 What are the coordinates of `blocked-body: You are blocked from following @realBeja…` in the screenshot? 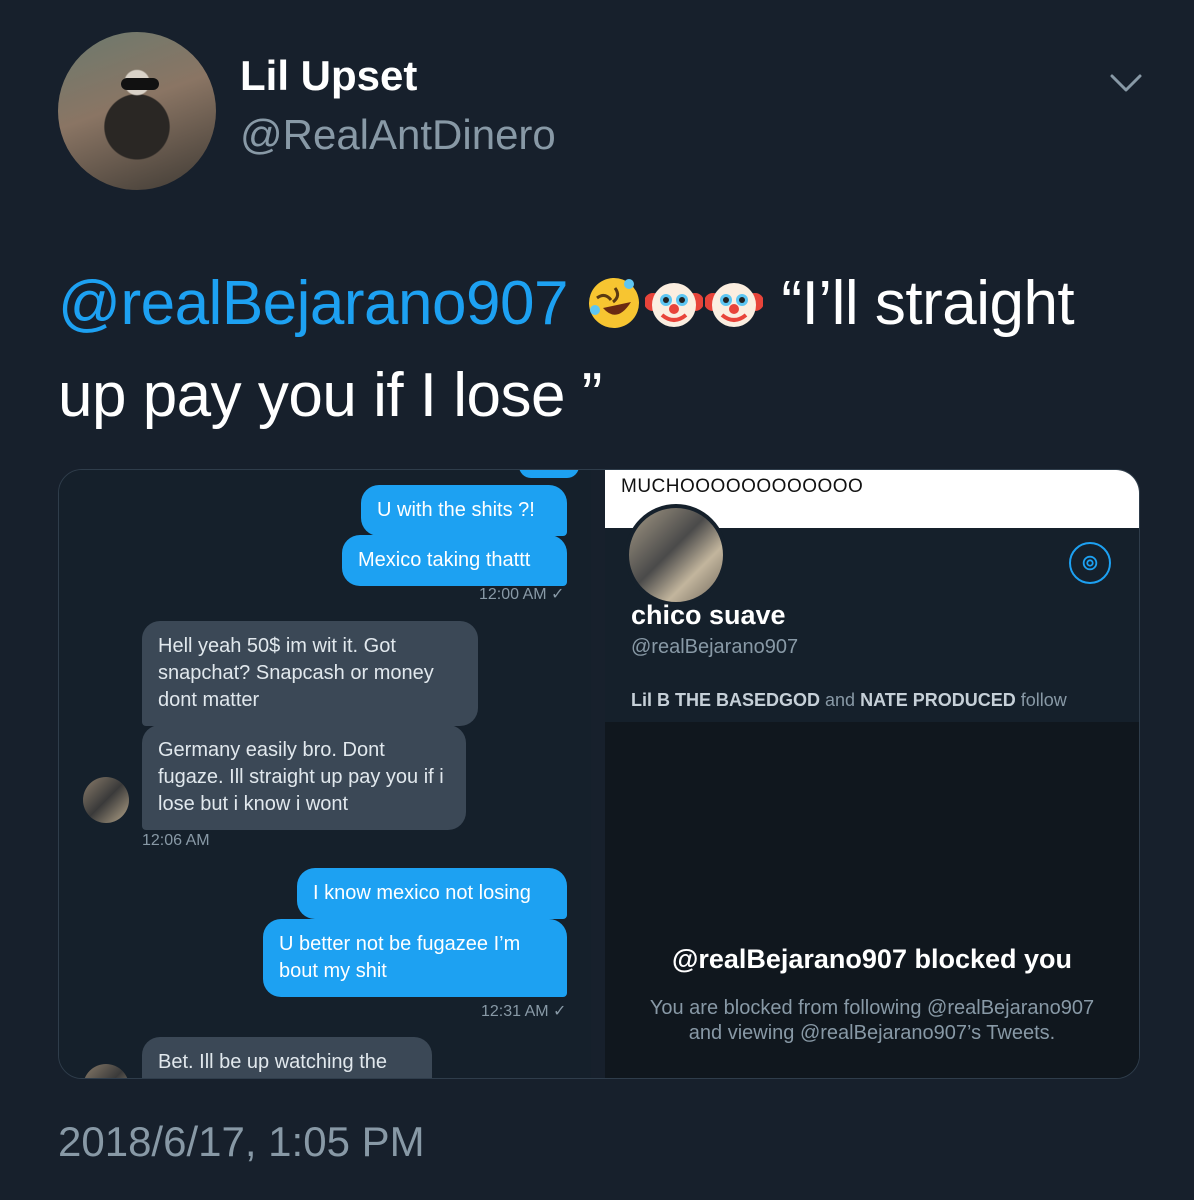 It's located at (872, 1020).